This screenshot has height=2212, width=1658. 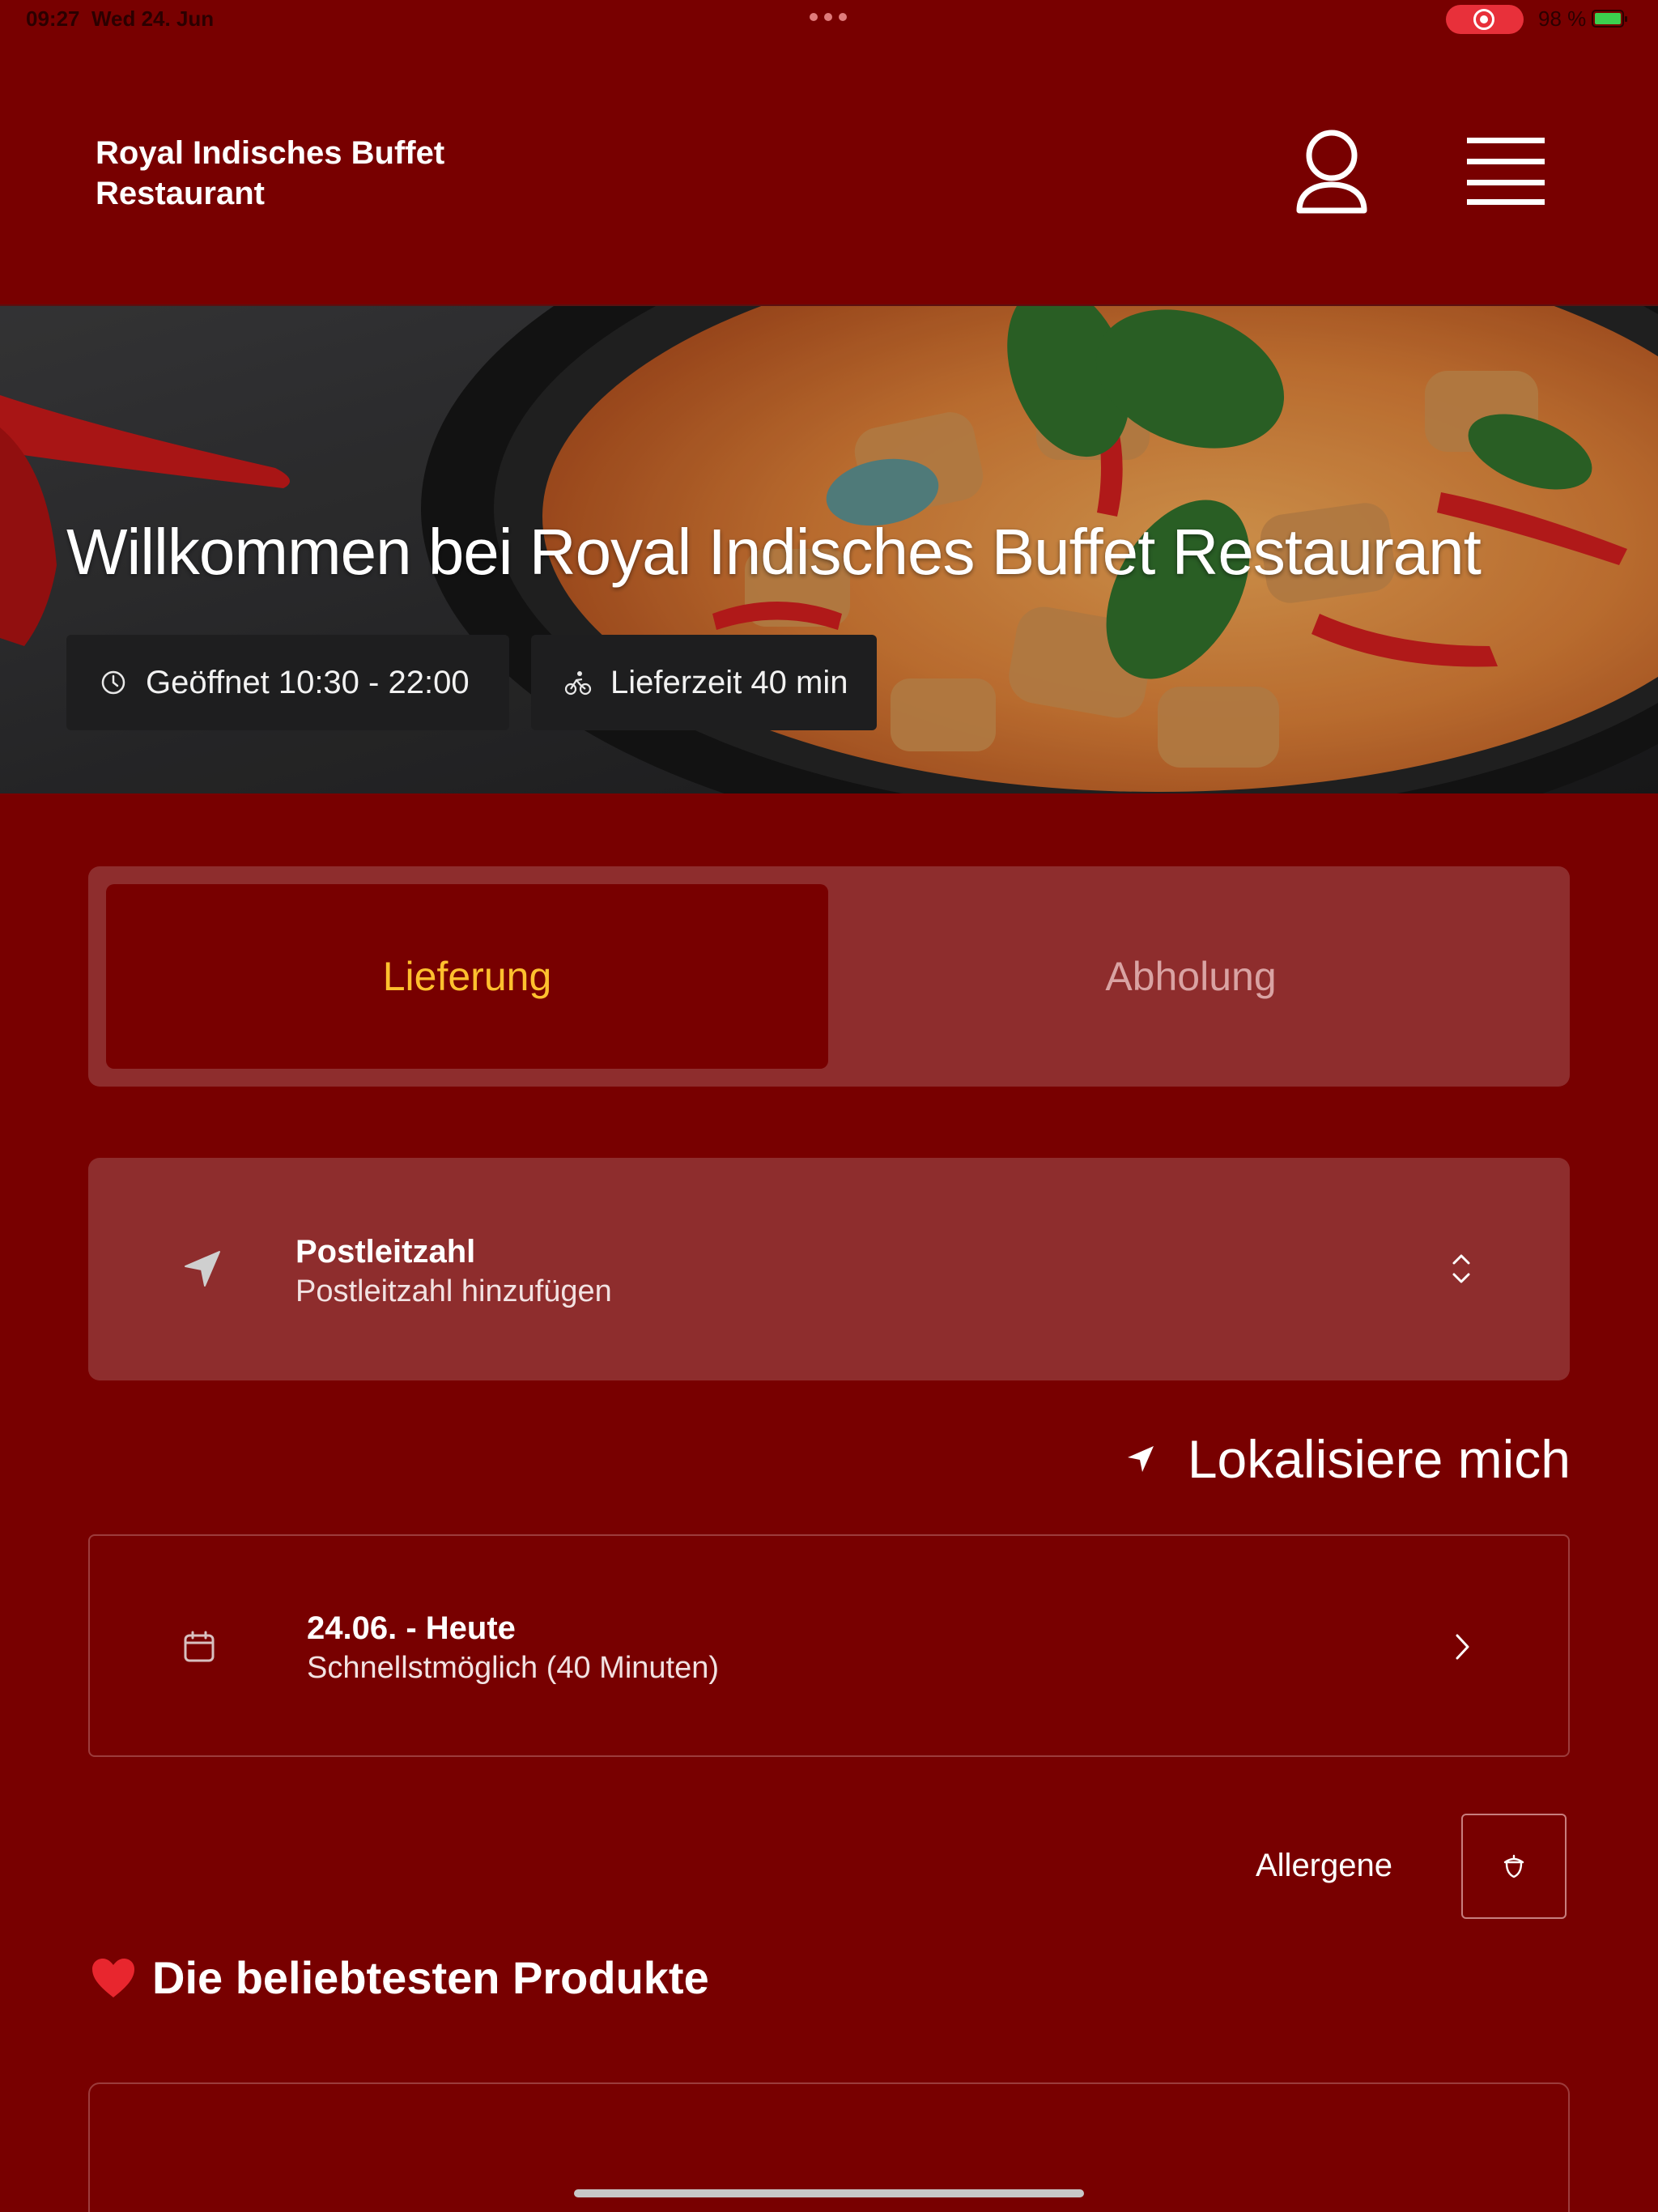 What do you see at coordinates (1462, 1647) in the screenshot?
I see `chevron-right-icon` at bounding box center [1462, 1647].